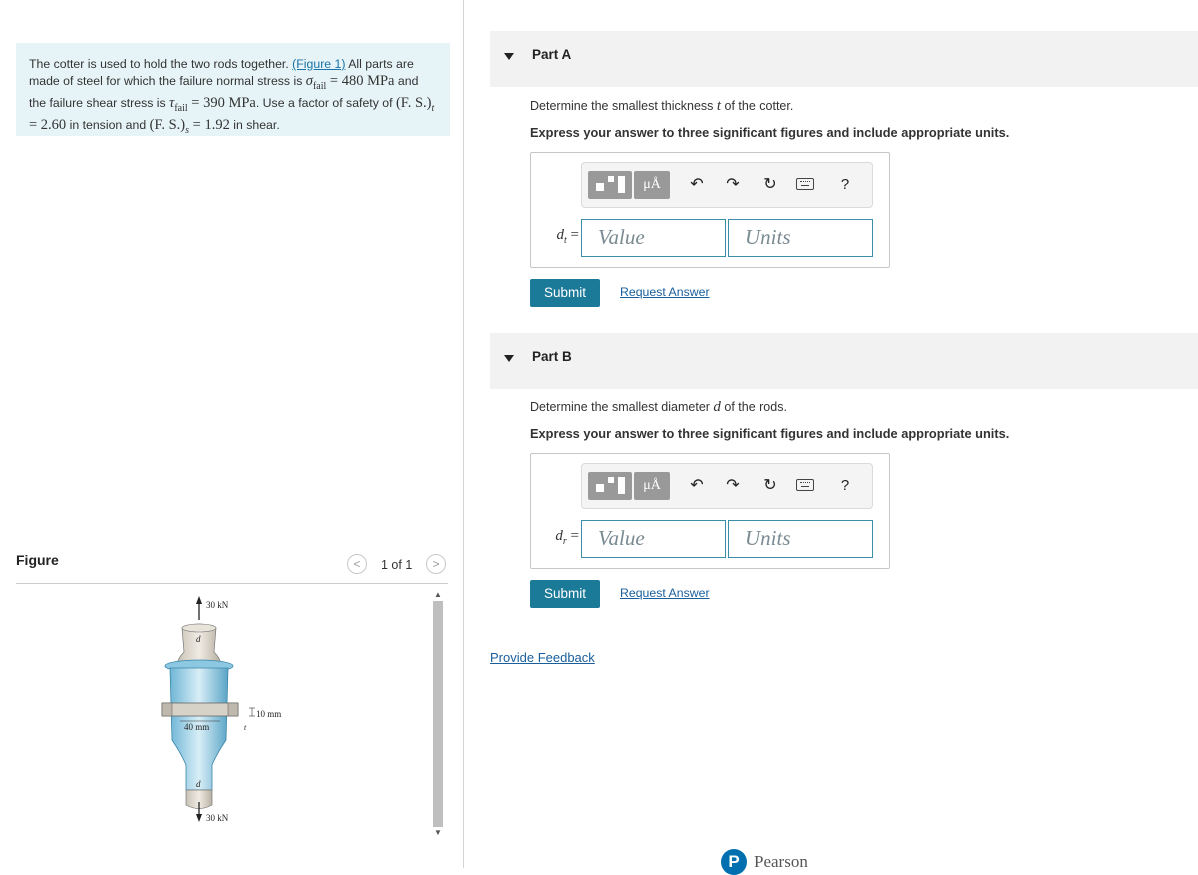 This screenshot has width=1198, height=875. Describe the element at coordinates (217, 818) in the screenshot. I see `bottom-force-label: 30 kN` at that location.